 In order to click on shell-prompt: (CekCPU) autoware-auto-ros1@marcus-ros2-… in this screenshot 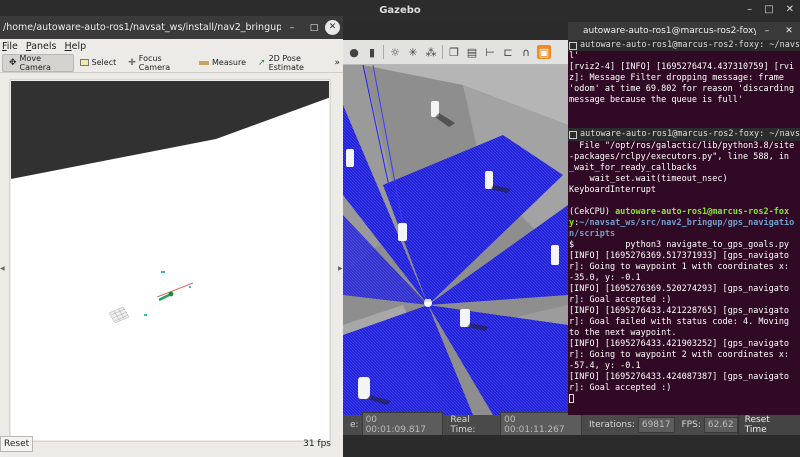, I will do `click(684, 223)`.